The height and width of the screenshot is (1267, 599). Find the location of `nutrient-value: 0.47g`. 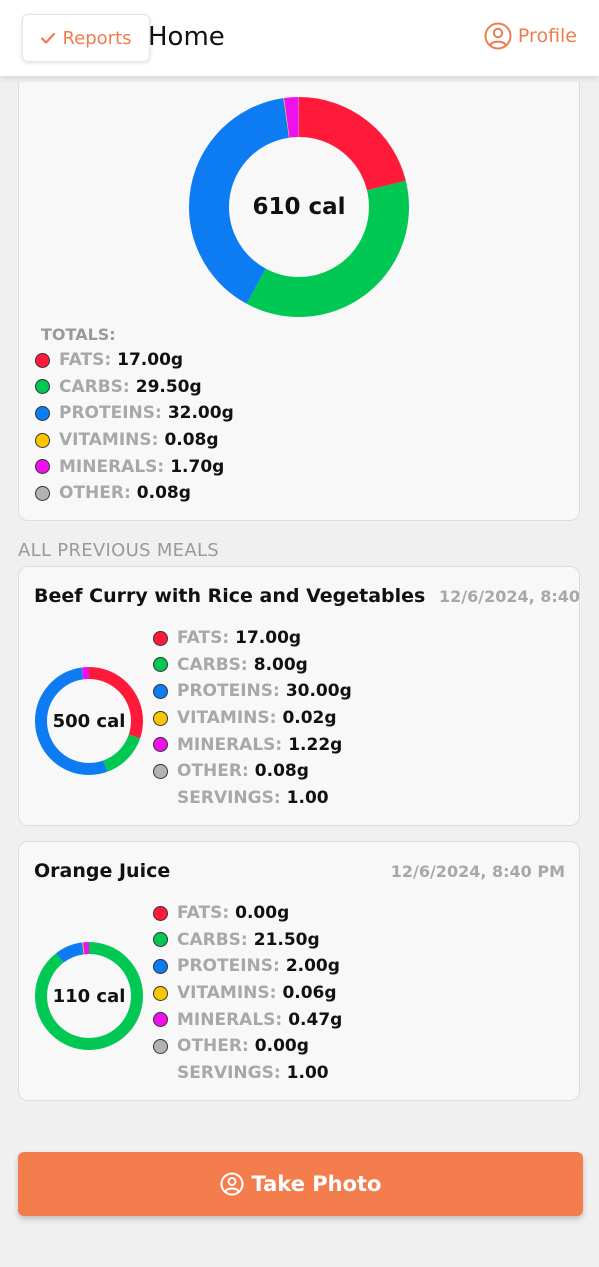

nutrient-value: 0.47g is located at coordinates (315, 1019).